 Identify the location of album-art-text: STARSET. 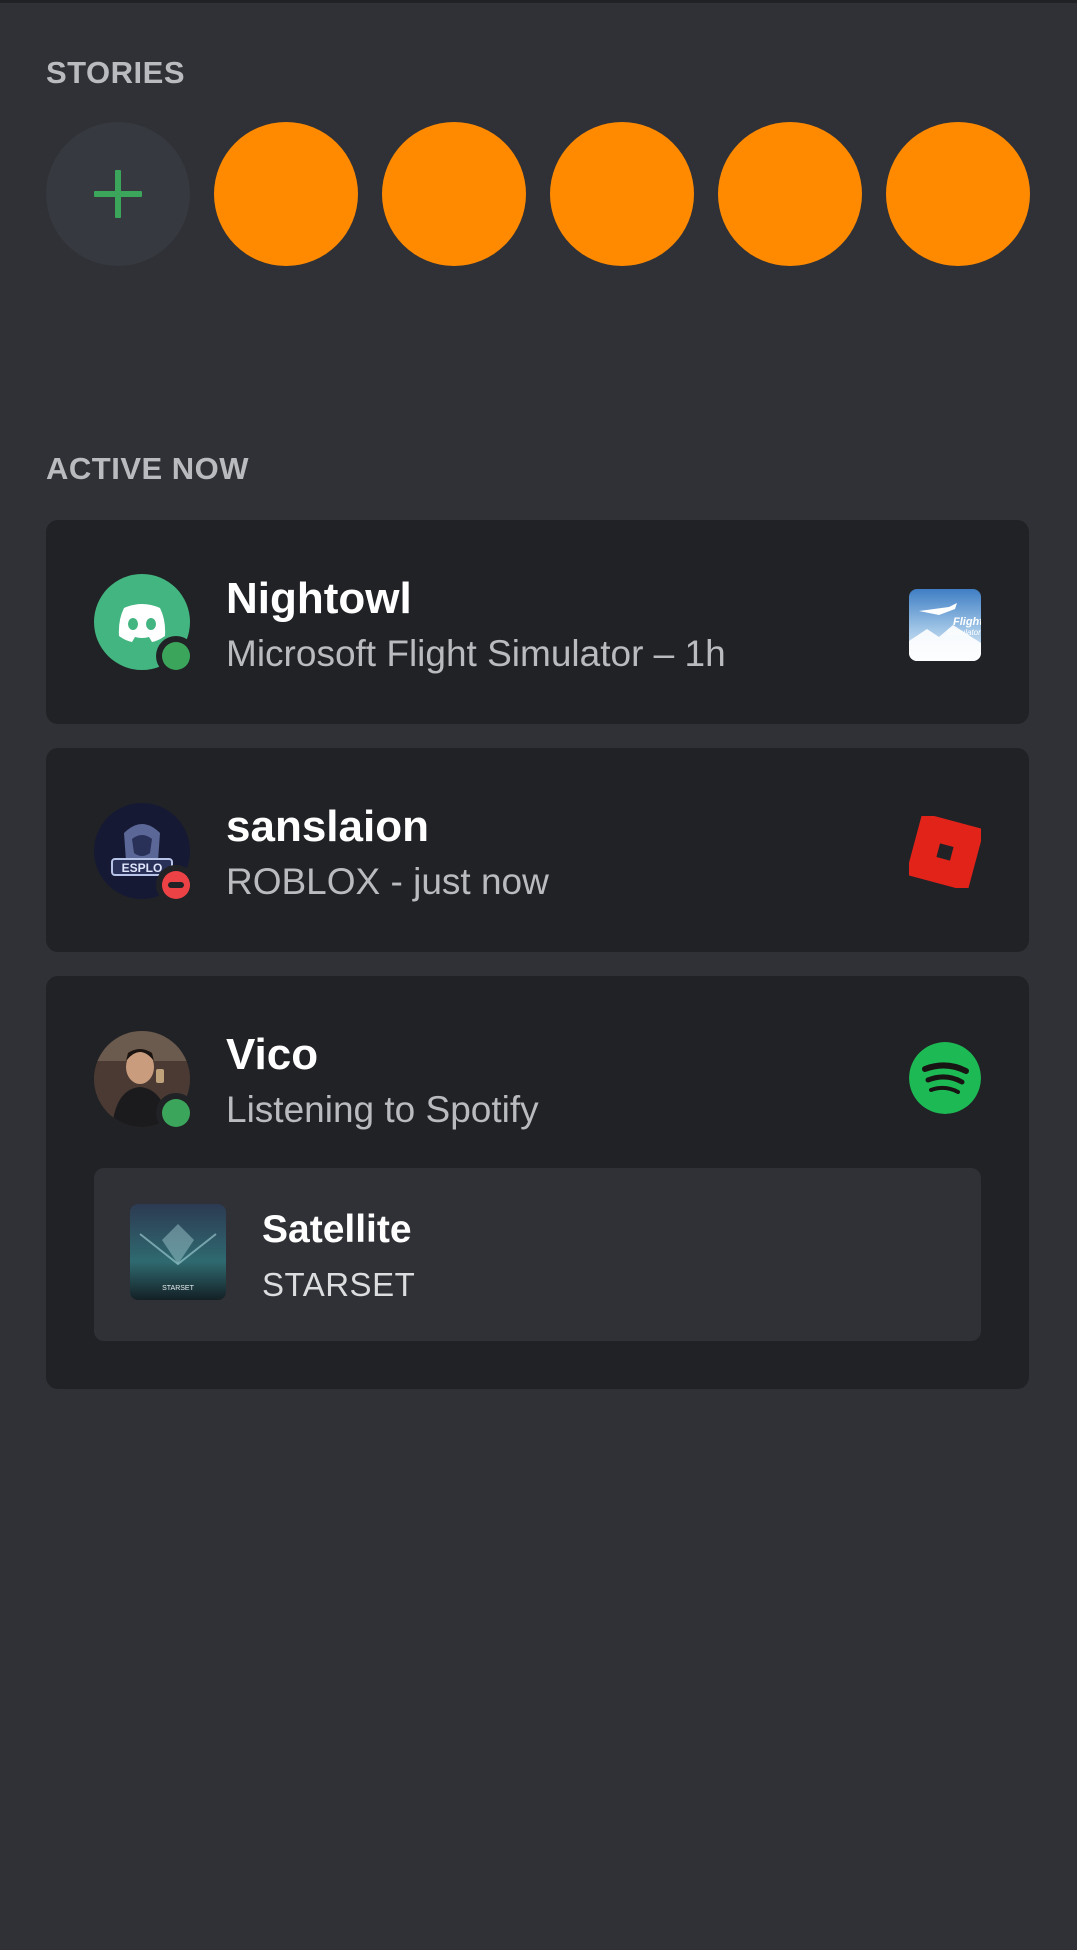
(178, 1288).